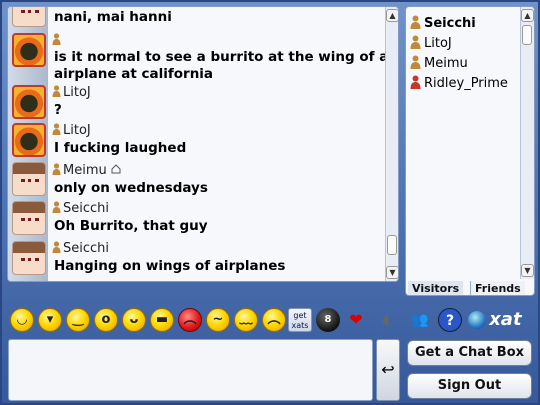 The width and height of the screenshot is (540, 405). Describe the element at coordinates (190, 370) in the screenshot. I see `message-input` at that location.